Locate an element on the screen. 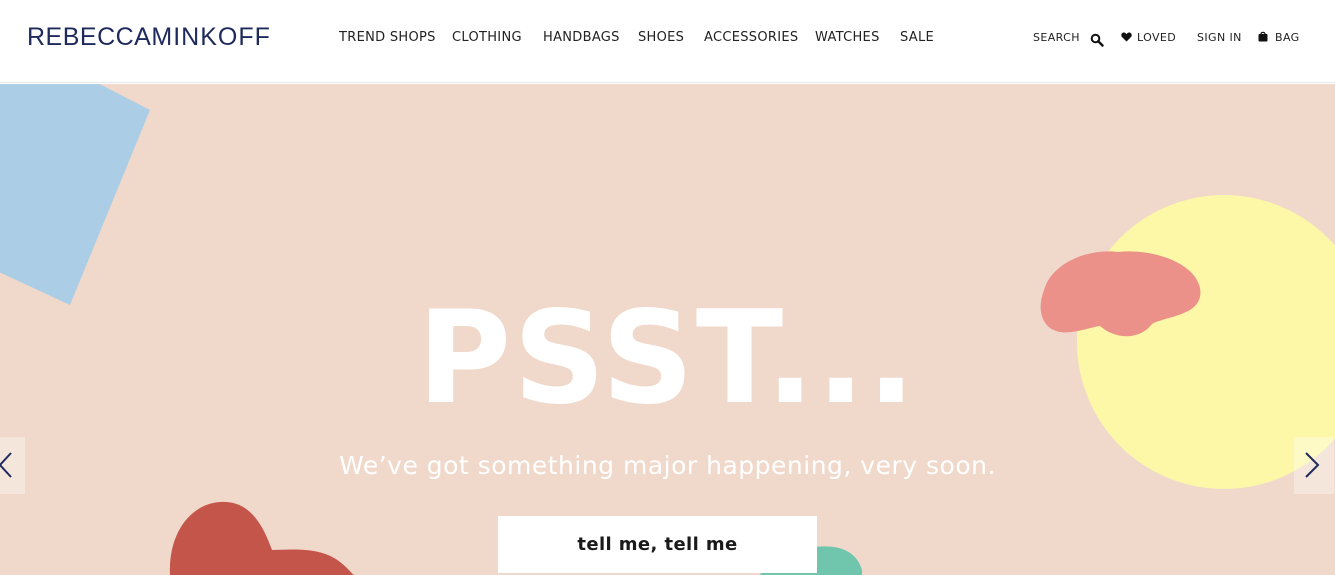 This screenshot has height=575, width=1335. brand-logo: REBECCAMINKOFF is located at coordinates (149, 37).